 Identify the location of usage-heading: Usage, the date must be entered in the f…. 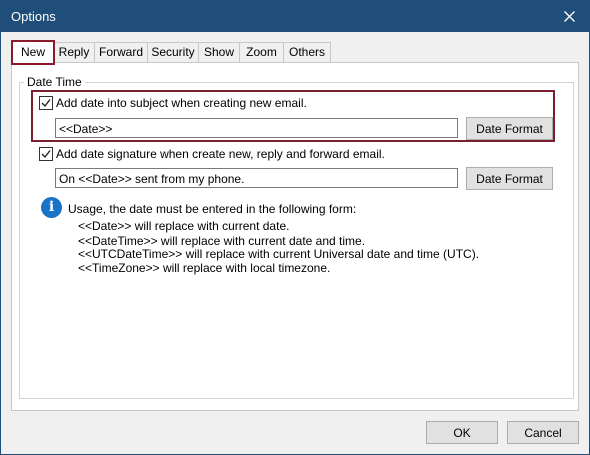
(212, 209).